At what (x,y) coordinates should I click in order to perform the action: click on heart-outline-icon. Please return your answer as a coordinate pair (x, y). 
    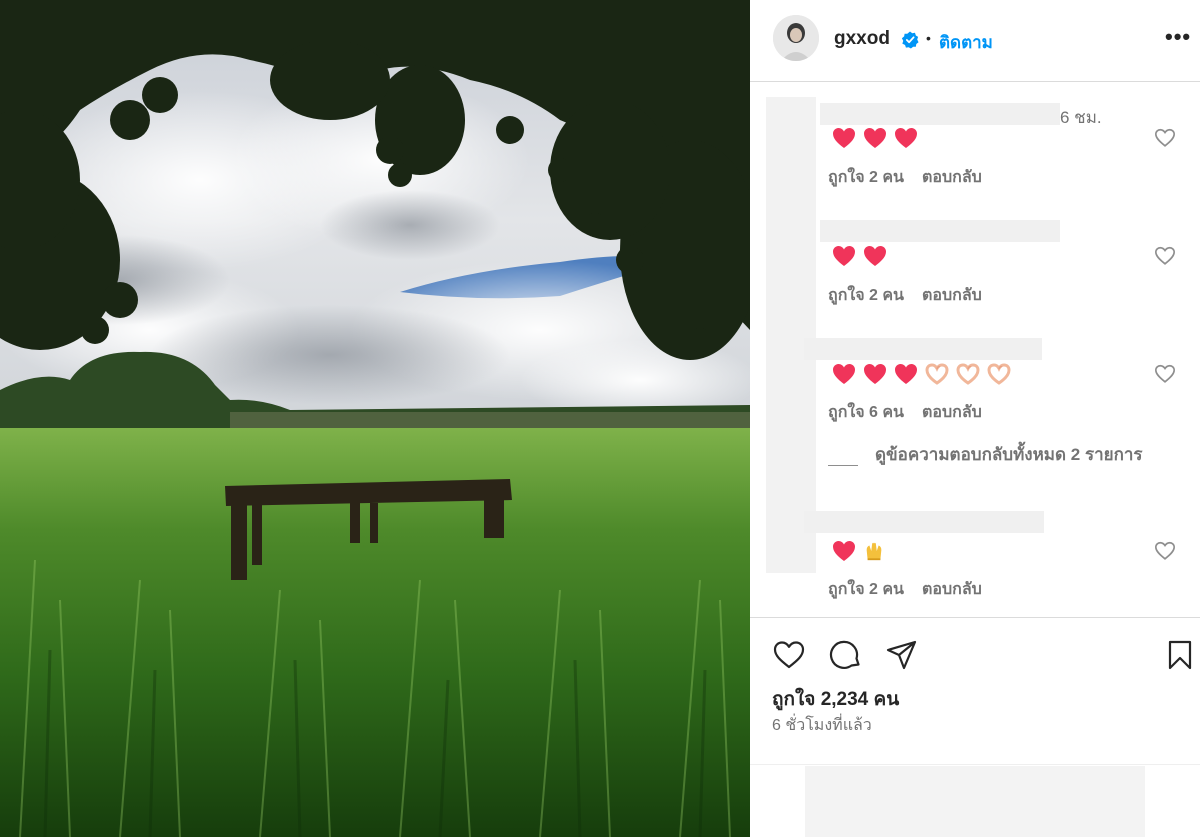
    Looking at the image, I should click on (789, 655).